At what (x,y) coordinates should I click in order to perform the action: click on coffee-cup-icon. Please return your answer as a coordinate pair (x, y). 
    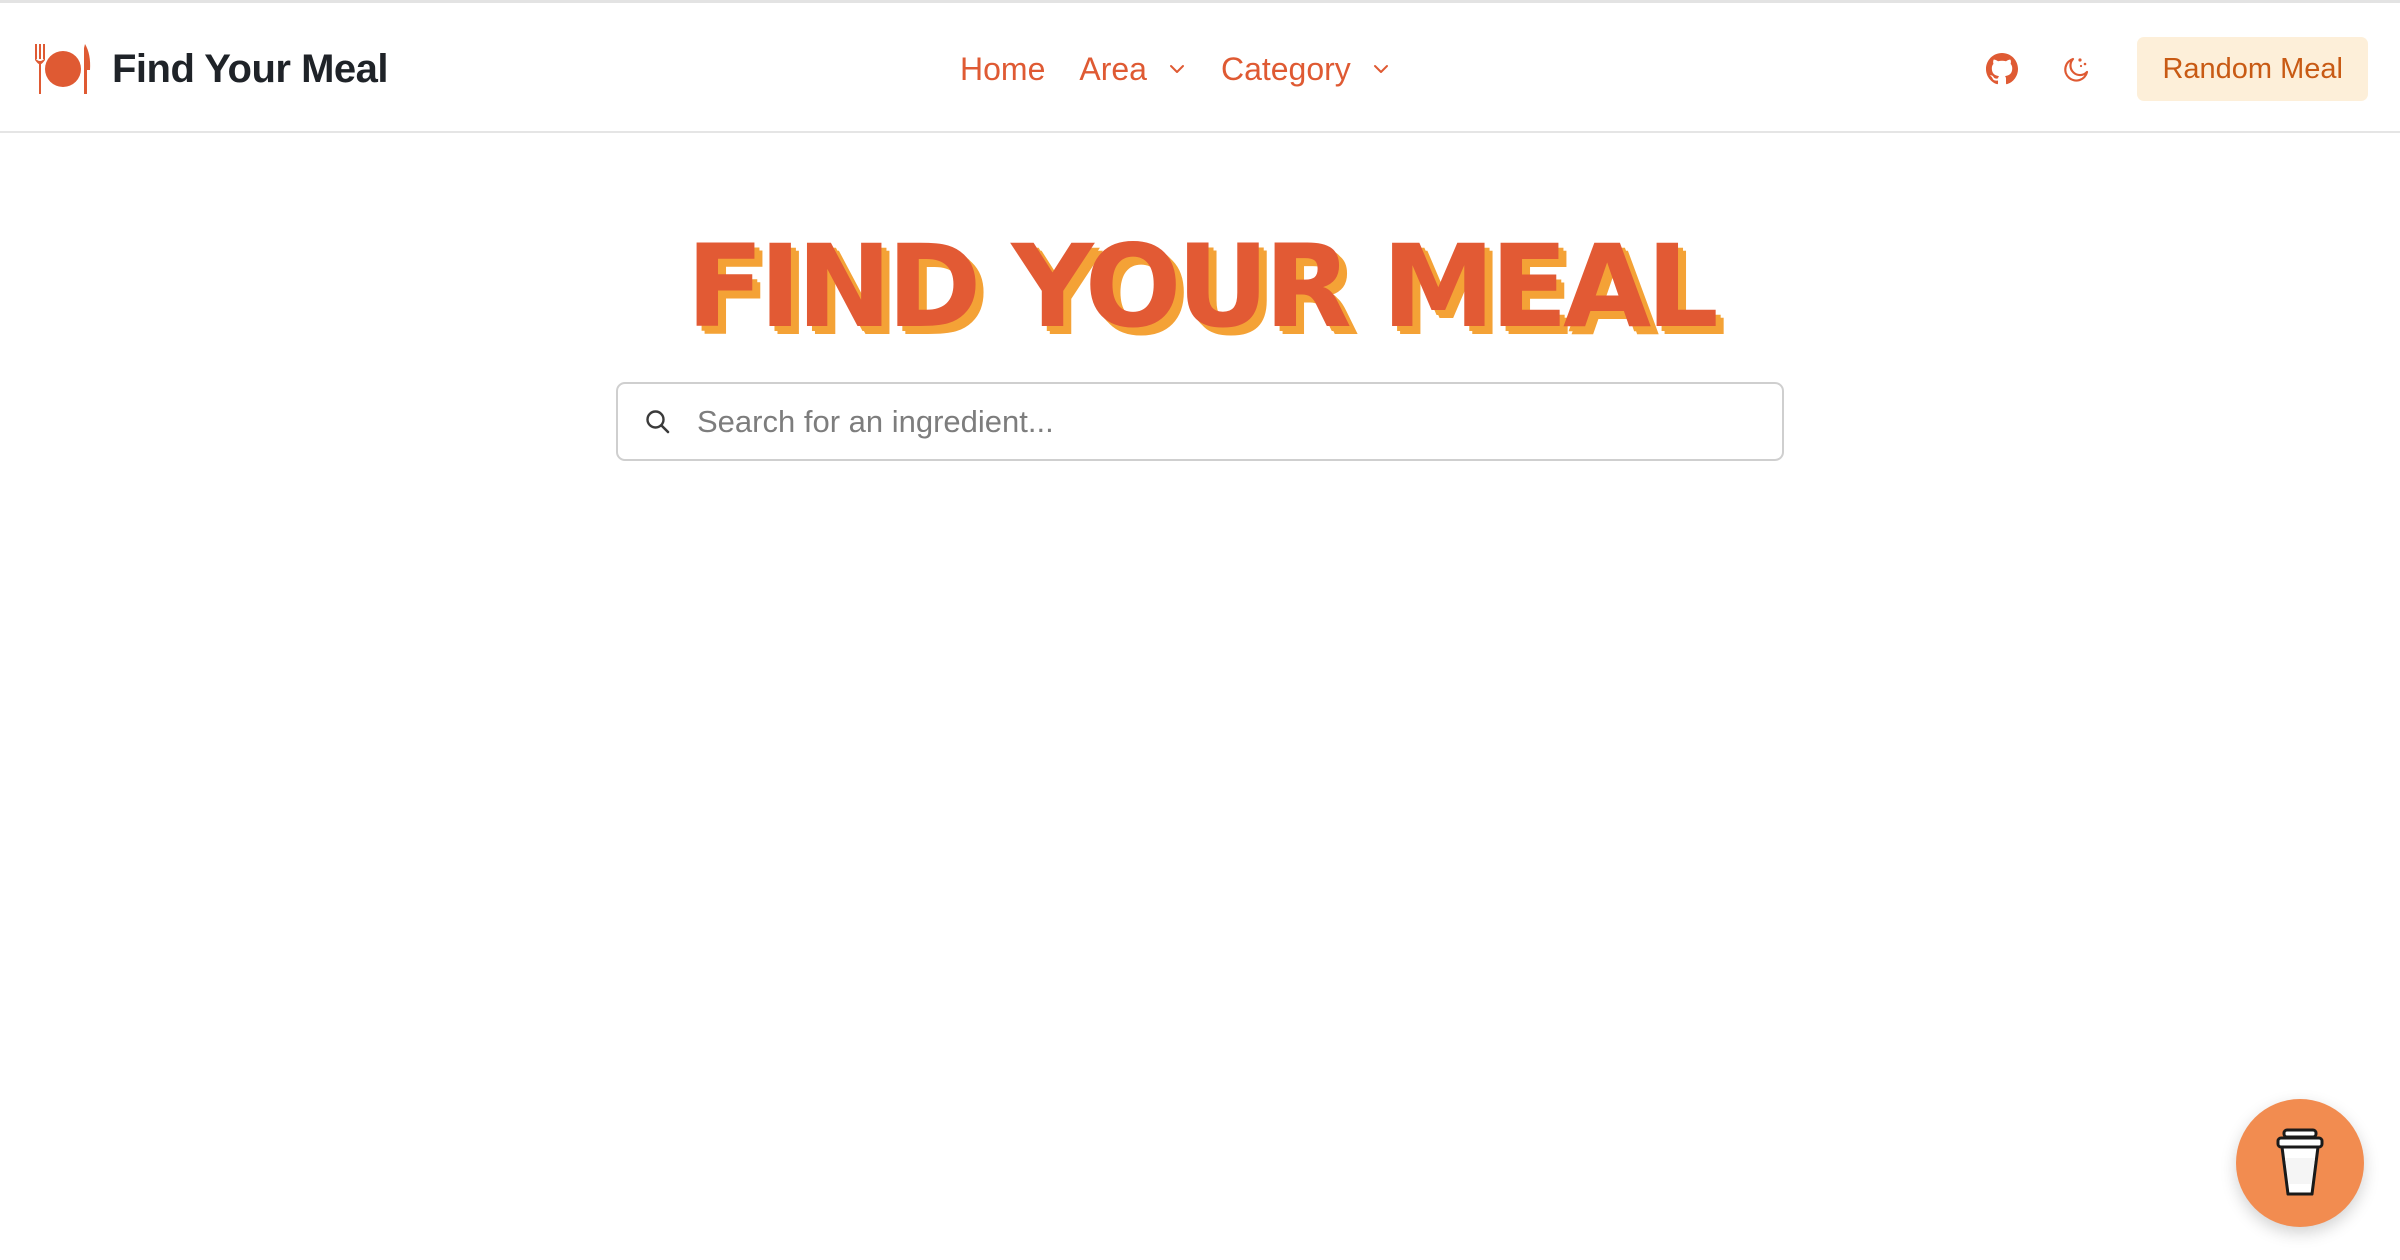
    Looking at the image, I should click on (2300, 1162).